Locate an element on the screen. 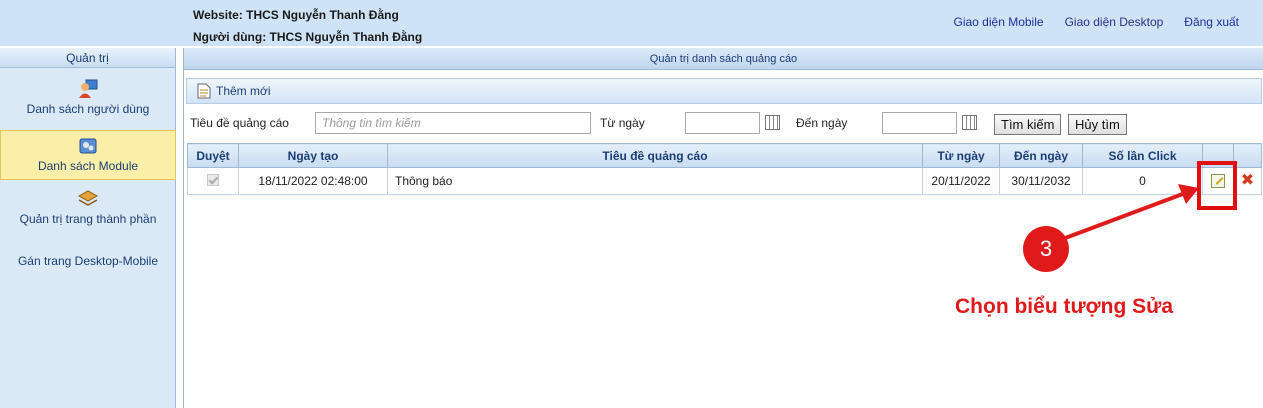  col-clicks: Số lần Click is located at coordinates (1142, 155).